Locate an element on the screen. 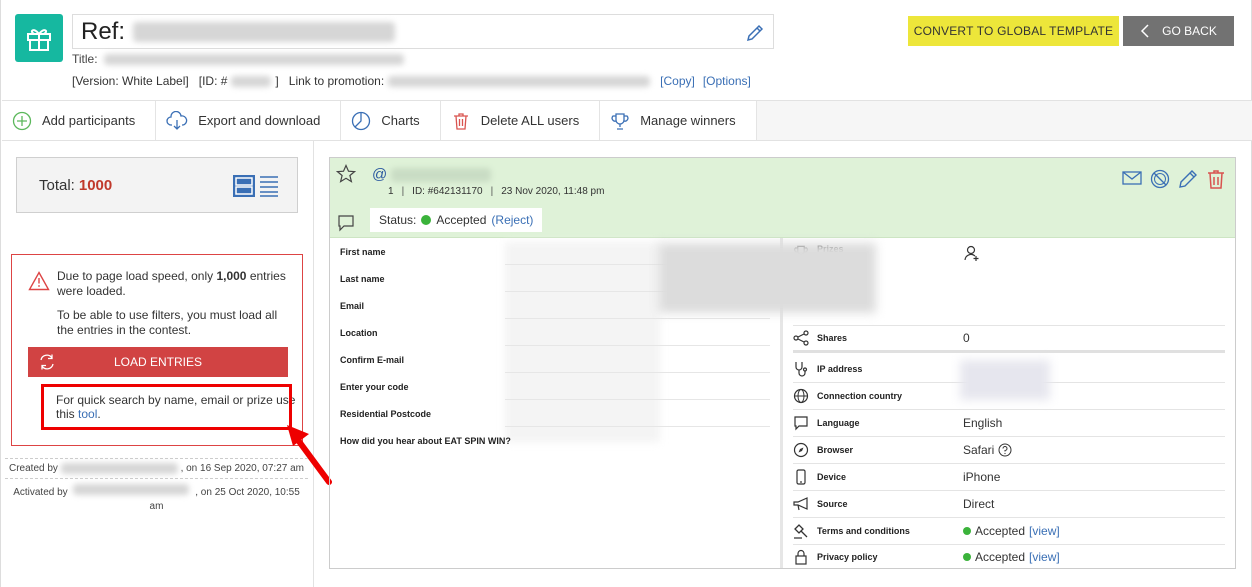 The image size is (1252, 587). terms-label: Terms and conditions is located at coordinates (863, 531).